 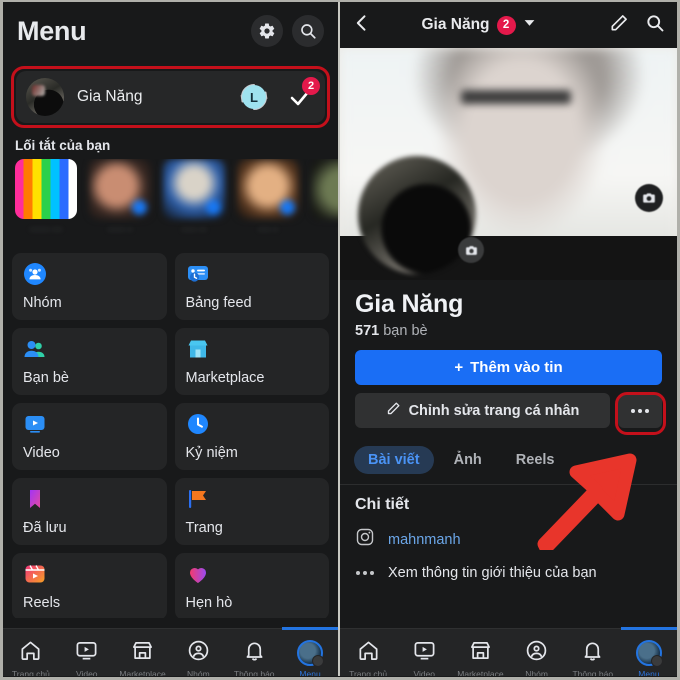 What do you see at coordinates (198, 499) in the screenshot?
I see `pages-icon` at bounding box center [198, 499].